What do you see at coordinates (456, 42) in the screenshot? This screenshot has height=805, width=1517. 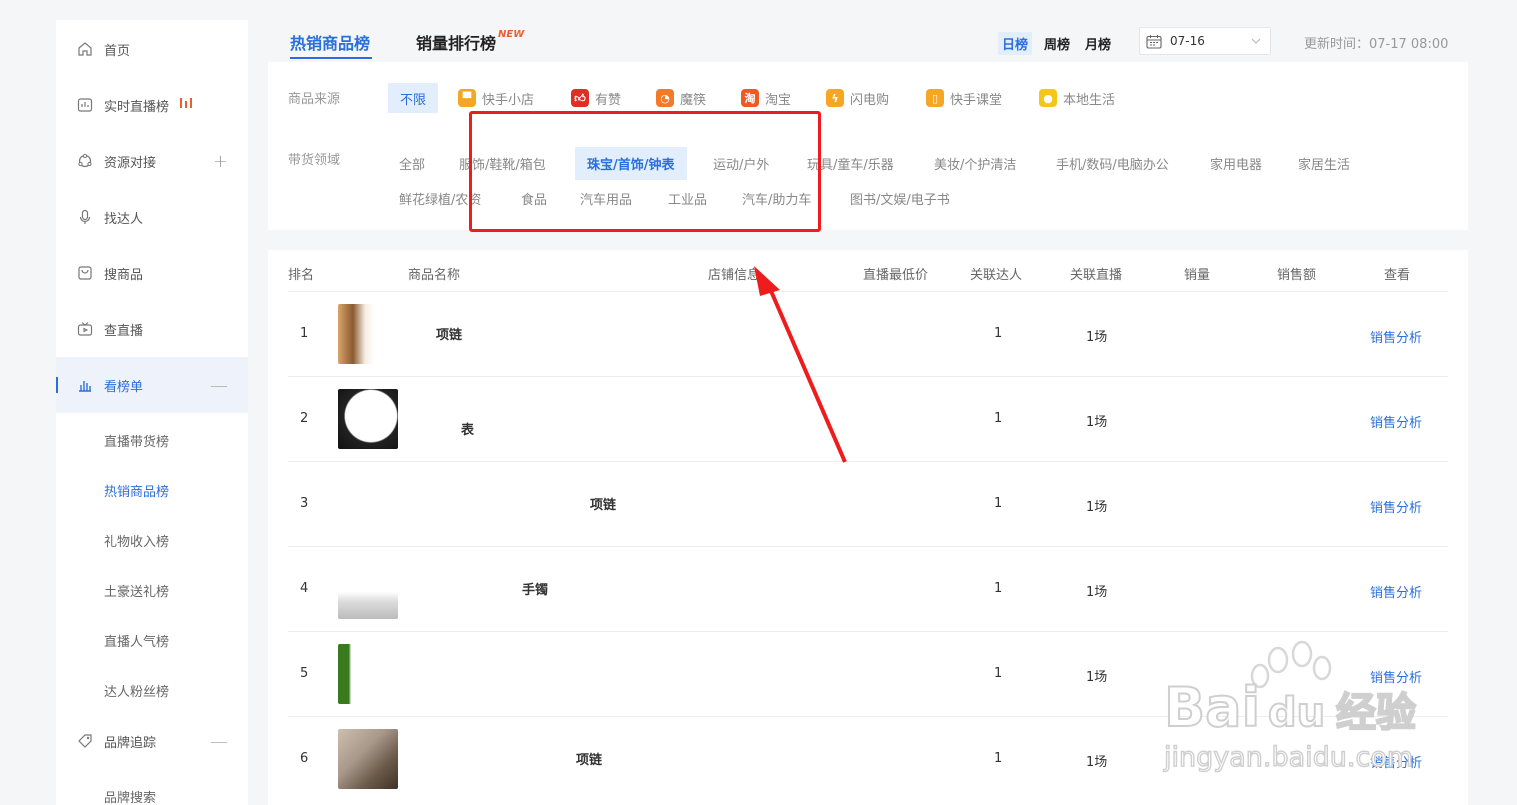 I see `tab-sales-ranking: 销量排行榜` at bounding box center [456, 42].